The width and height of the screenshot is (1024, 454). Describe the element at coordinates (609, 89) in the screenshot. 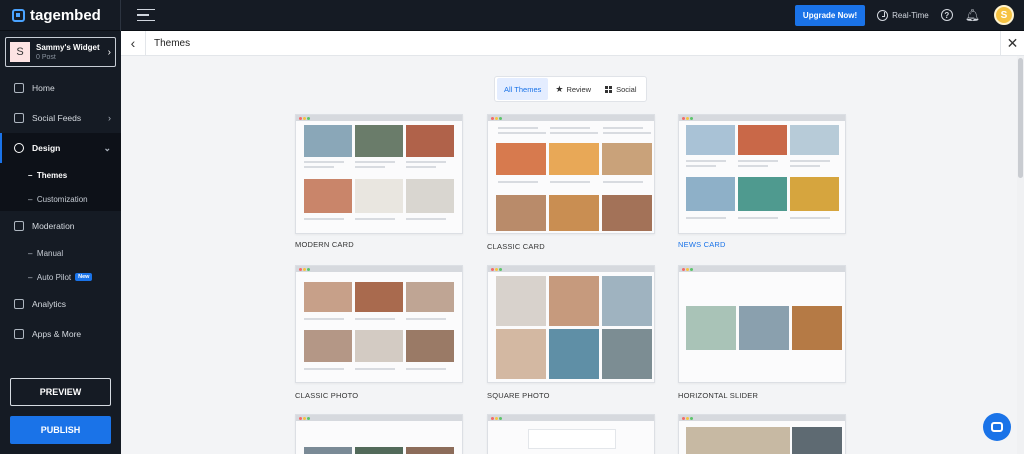

I see `grid-icon` at that location.